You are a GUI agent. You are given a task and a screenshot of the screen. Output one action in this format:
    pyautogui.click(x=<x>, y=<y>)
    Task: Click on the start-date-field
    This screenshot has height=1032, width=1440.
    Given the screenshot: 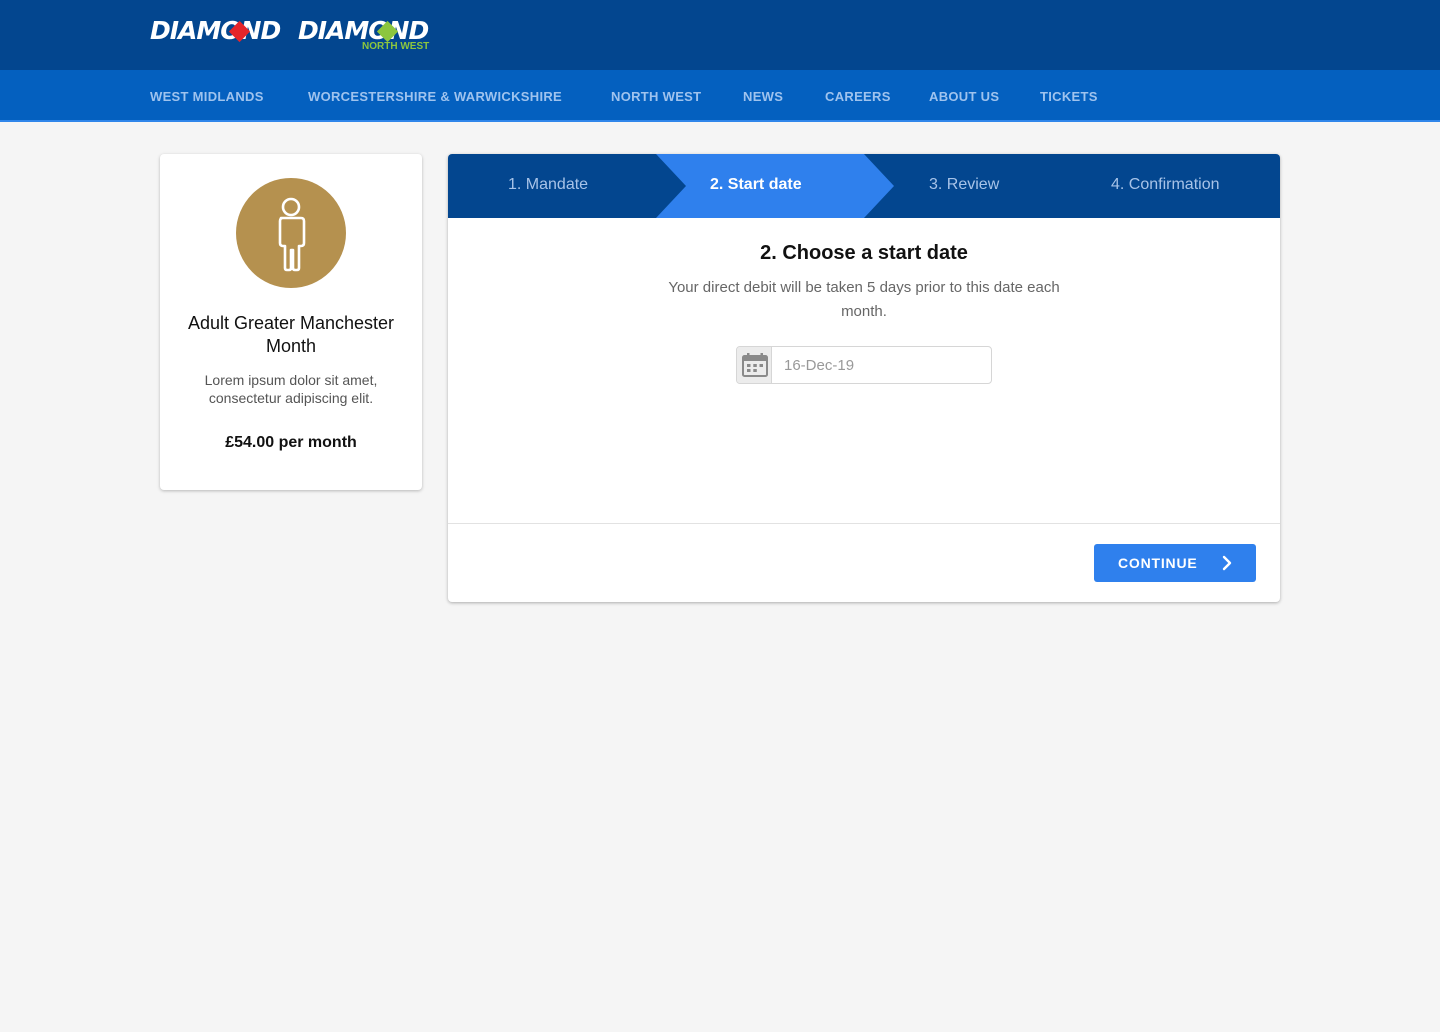 What is the action you would take?
    pyautogui.click(x=864, y=365)
    